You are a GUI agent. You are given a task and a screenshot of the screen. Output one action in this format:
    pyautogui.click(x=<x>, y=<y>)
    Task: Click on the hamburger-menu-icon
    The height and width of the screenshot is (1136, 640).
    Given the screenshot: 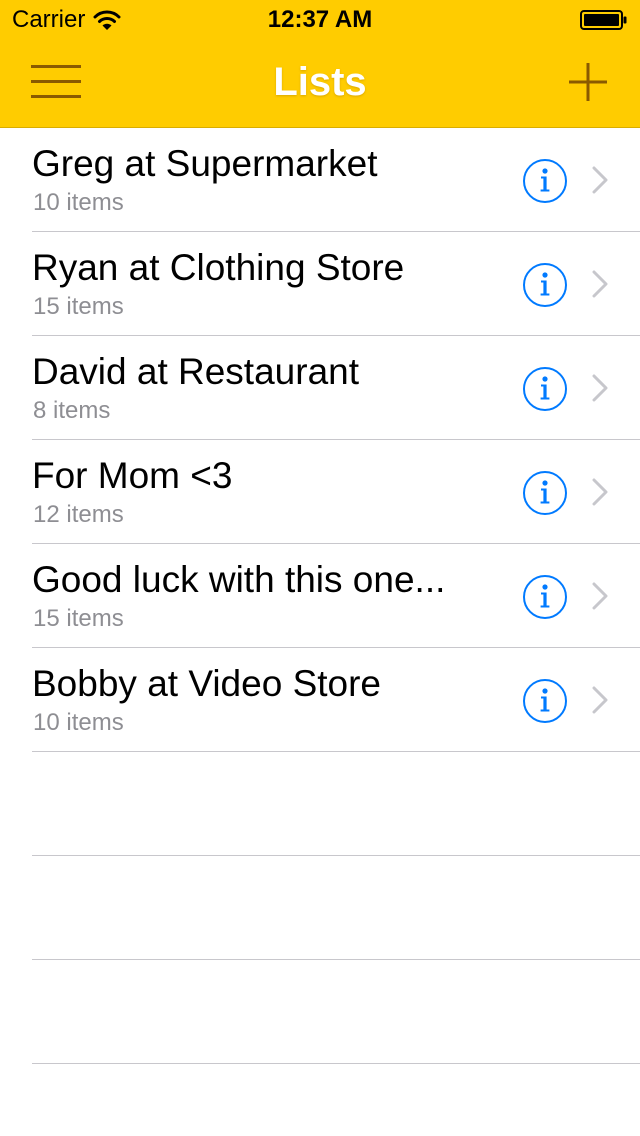 What is the action you would take?
    pyautogui.click(x=56, y=81)
    